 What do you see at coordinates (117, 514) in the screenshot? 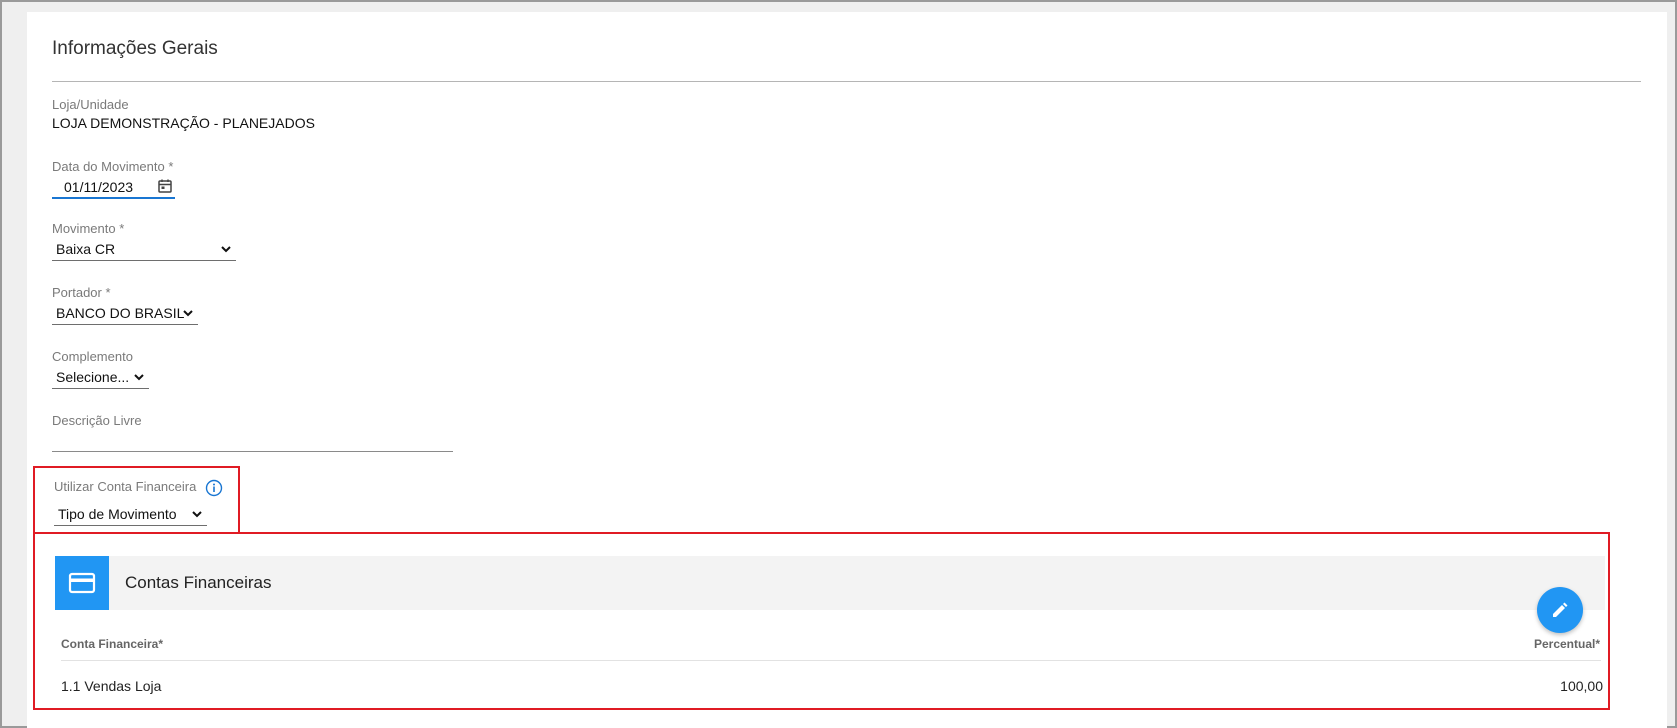
I see `conta-financeira-selected: Tipo de Movimento` at bounding box center [117, 514].